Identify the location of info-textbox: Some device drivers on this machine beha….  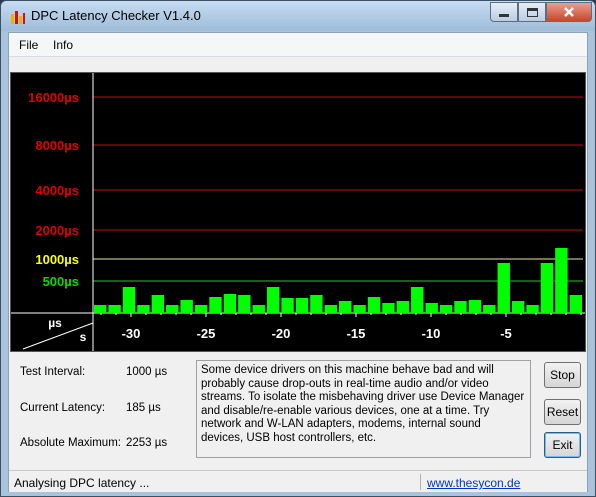
(363, 409).